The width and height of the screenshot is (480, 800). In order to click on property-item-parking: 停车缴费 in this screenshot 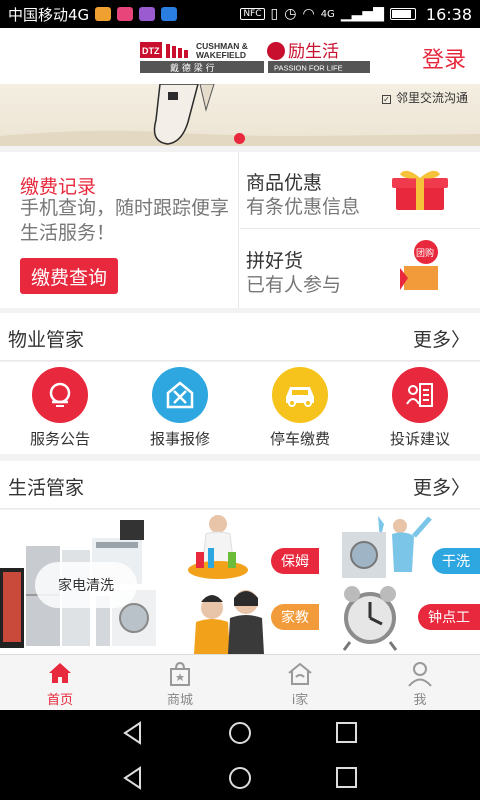, I will do `click(300, 408)`.